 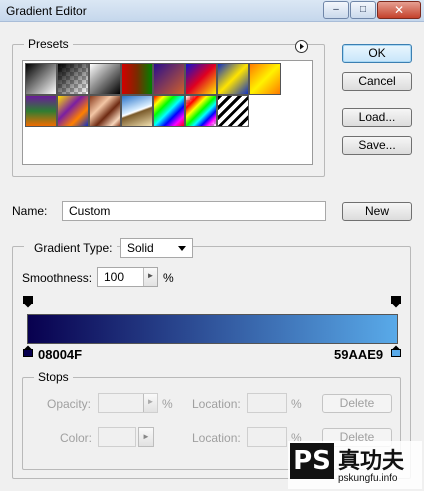 I want to click on opacity-arrow-button: ►, so click(x=150, y=403).